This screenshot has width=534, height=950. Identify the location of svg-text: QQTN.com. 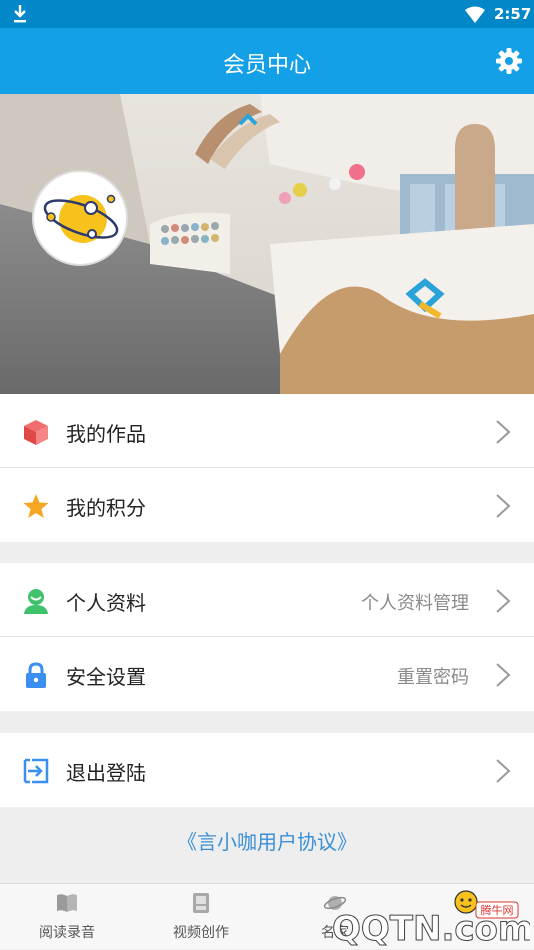
(431, 927).